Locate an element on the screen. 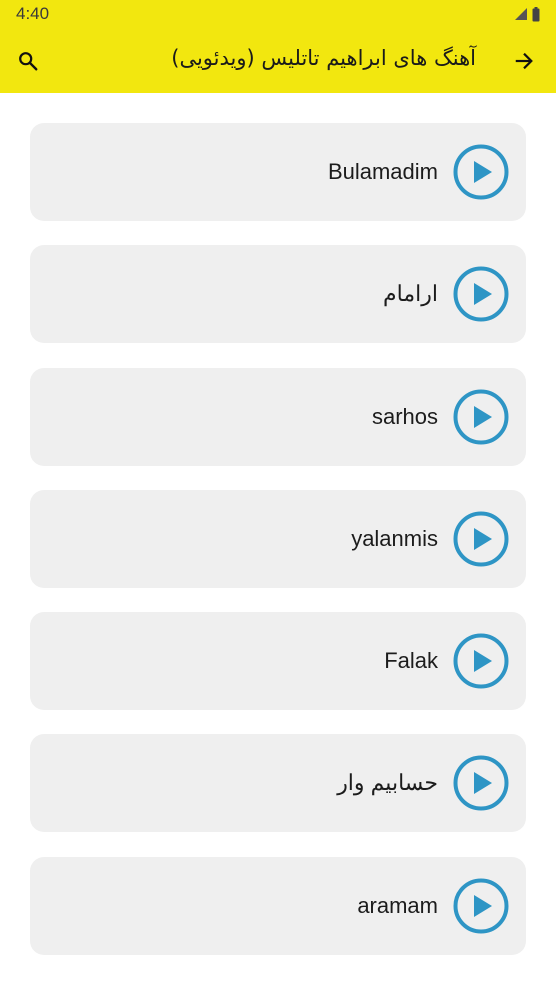  song-title: Bulamadim is located at coordinates (382, 171).